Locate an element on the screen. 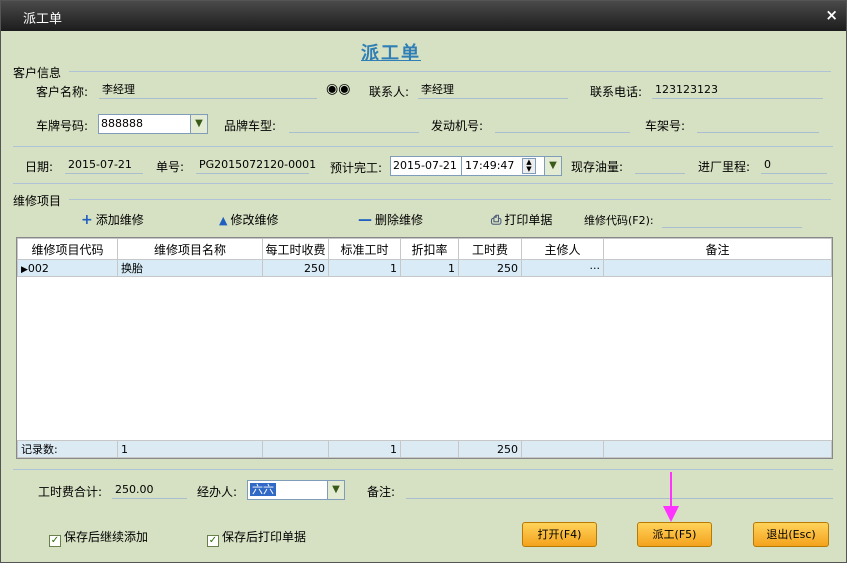  mileage-field: 0 is located at coordinates (794, 165).